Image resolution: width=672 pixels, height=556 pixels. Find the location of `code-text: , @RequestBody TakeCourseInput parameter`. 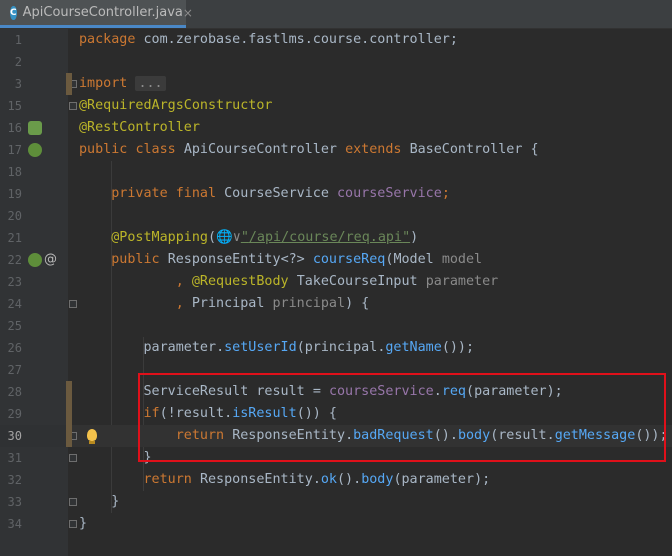

code-text: , @RequestBody TakeCourseInput parameter is located at coordinates (289, 282).